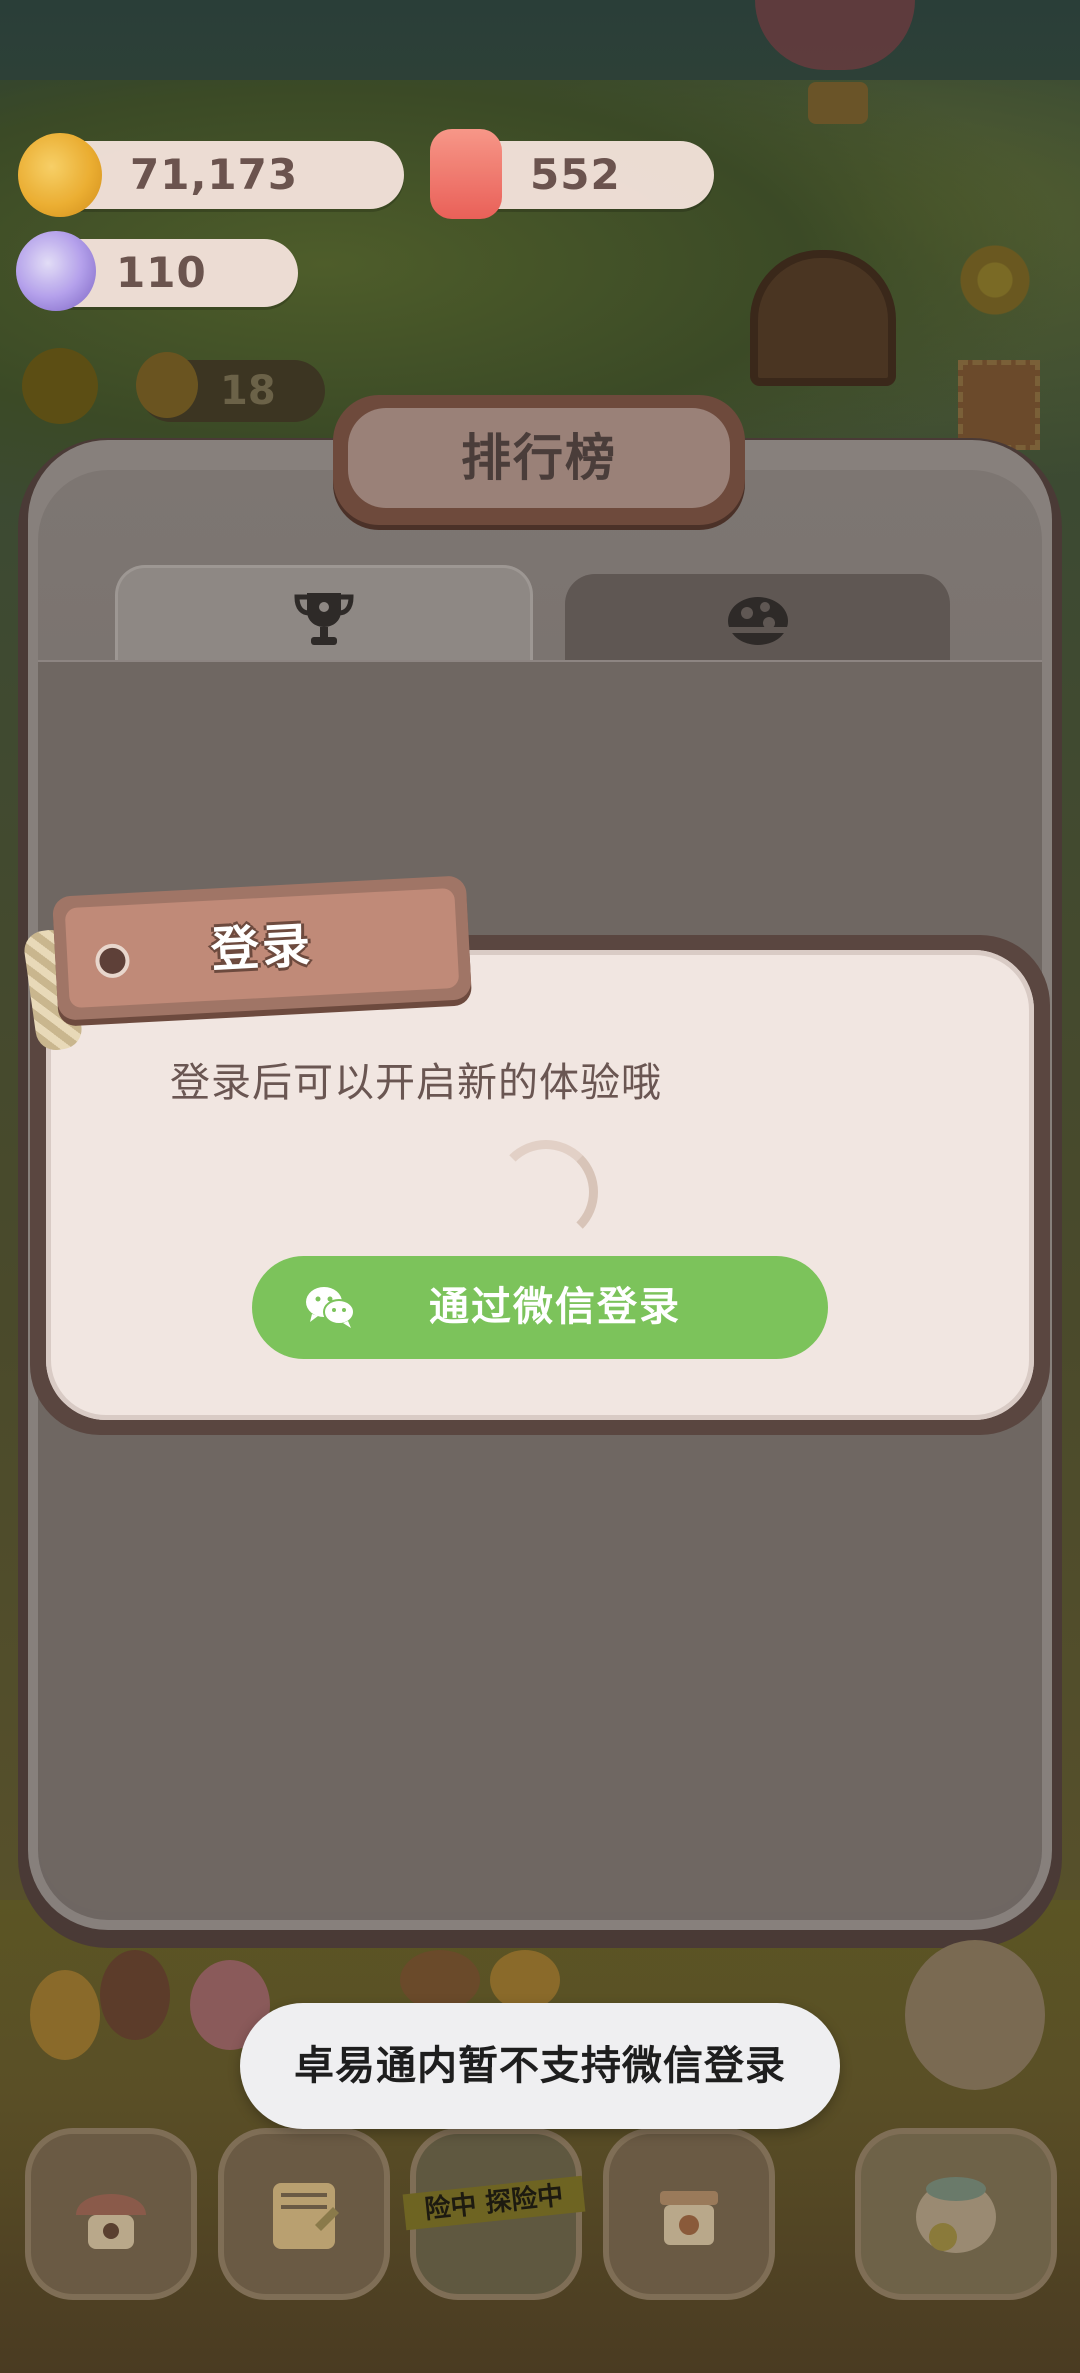  Describe the element at coordinates (111, 2221) in the screenshot. I see `mushroom-house-icon` at that location.